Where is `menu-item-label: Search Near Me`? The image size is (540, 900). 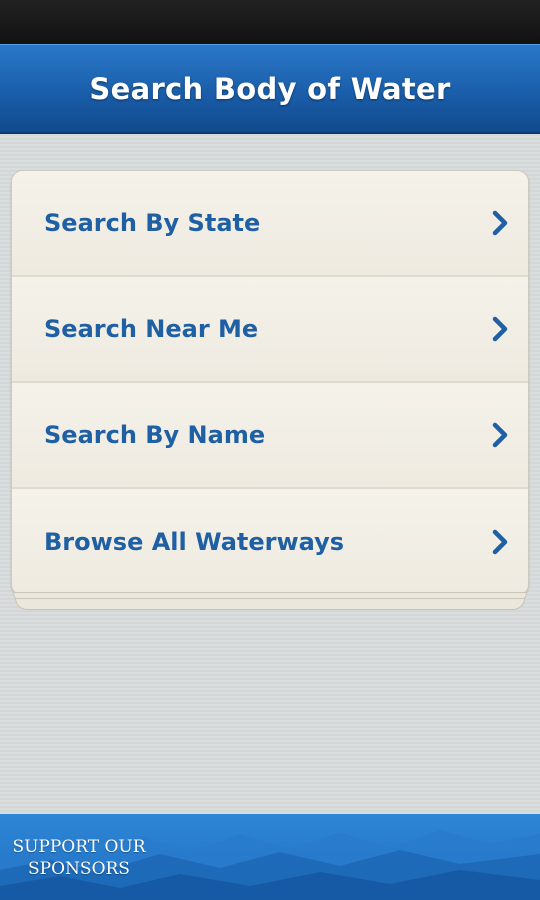
menu-item-label: Search Near Me is located at coordinates (151, 329).